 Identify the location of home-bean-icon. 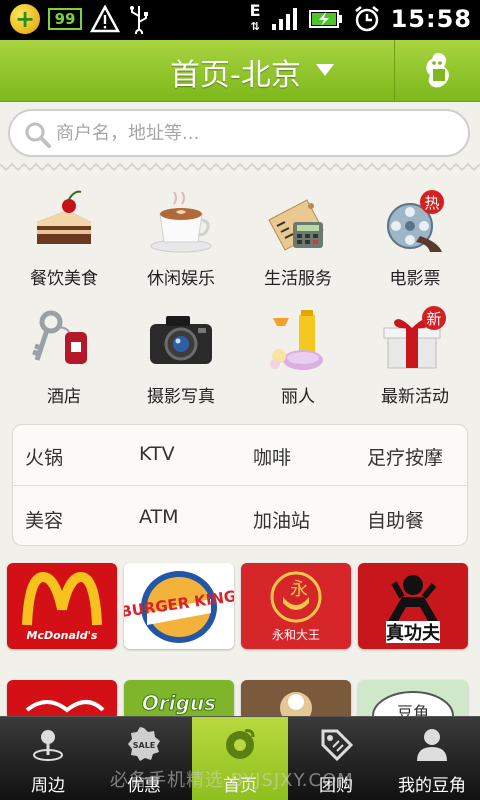
(240, 744).